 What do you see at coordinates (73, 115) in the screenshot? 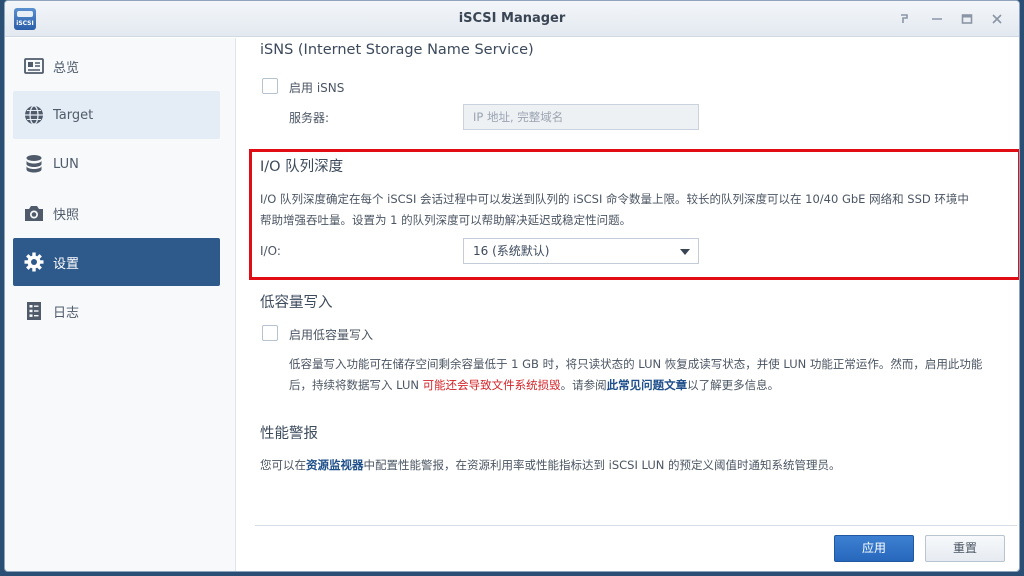
I see `sidebar-item-label: Target` at bounding box center [73, 115].